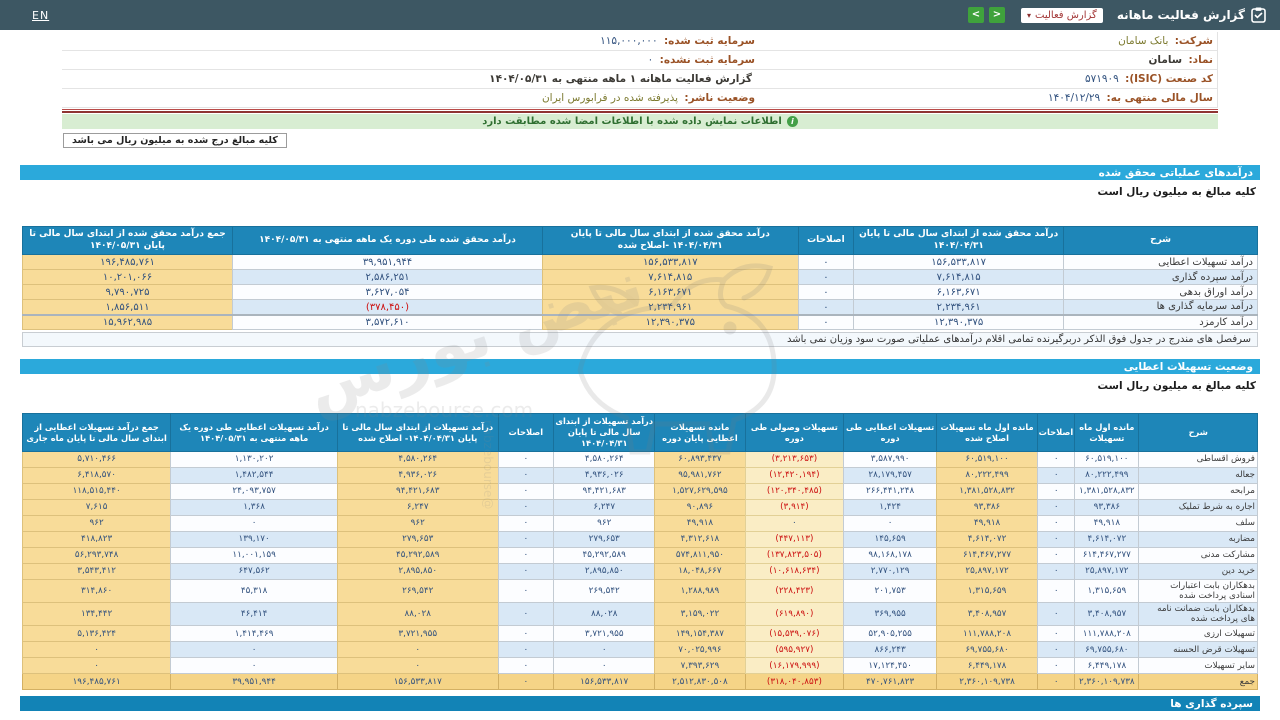  I want to click on company-value: بانک سامان, so click(1143, 41).